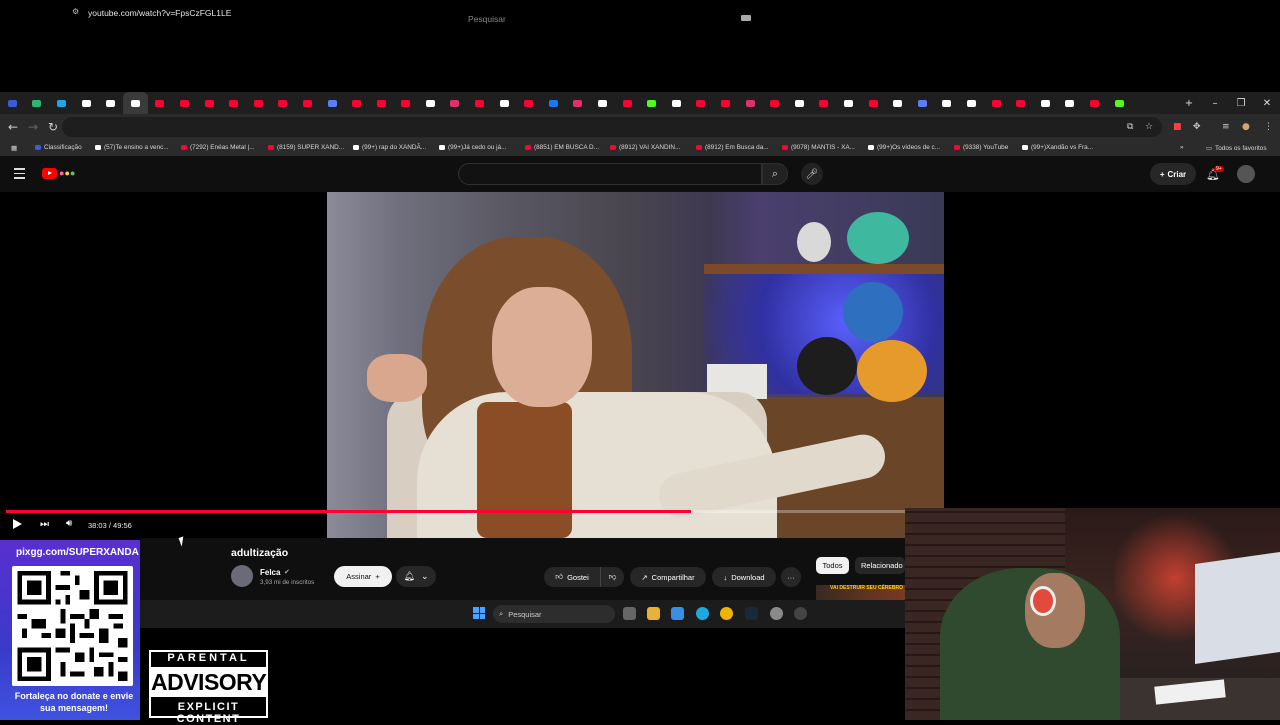  Describe the element at coordinates (242, 576) in the screenshot. I see `channel-avatar` at that location.